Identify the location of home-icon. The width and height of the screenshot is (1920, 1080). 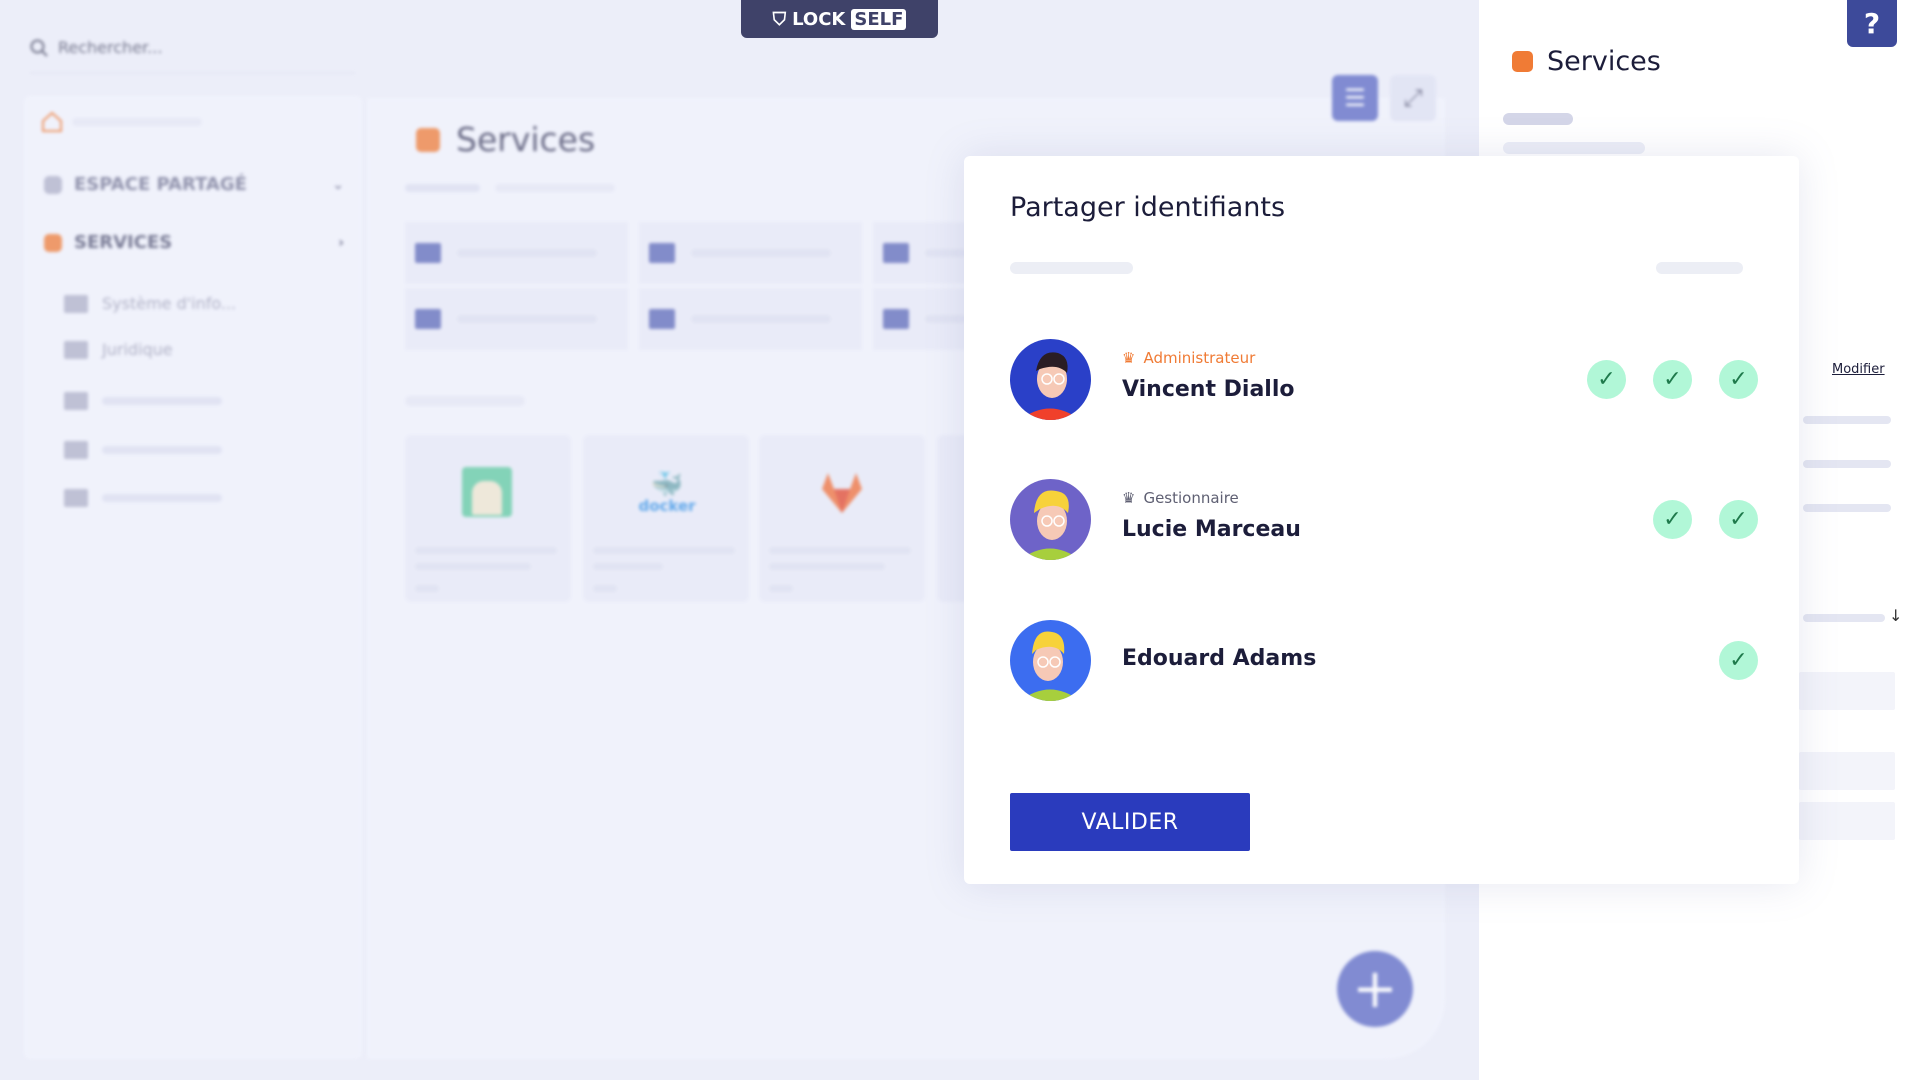
(52, 122).